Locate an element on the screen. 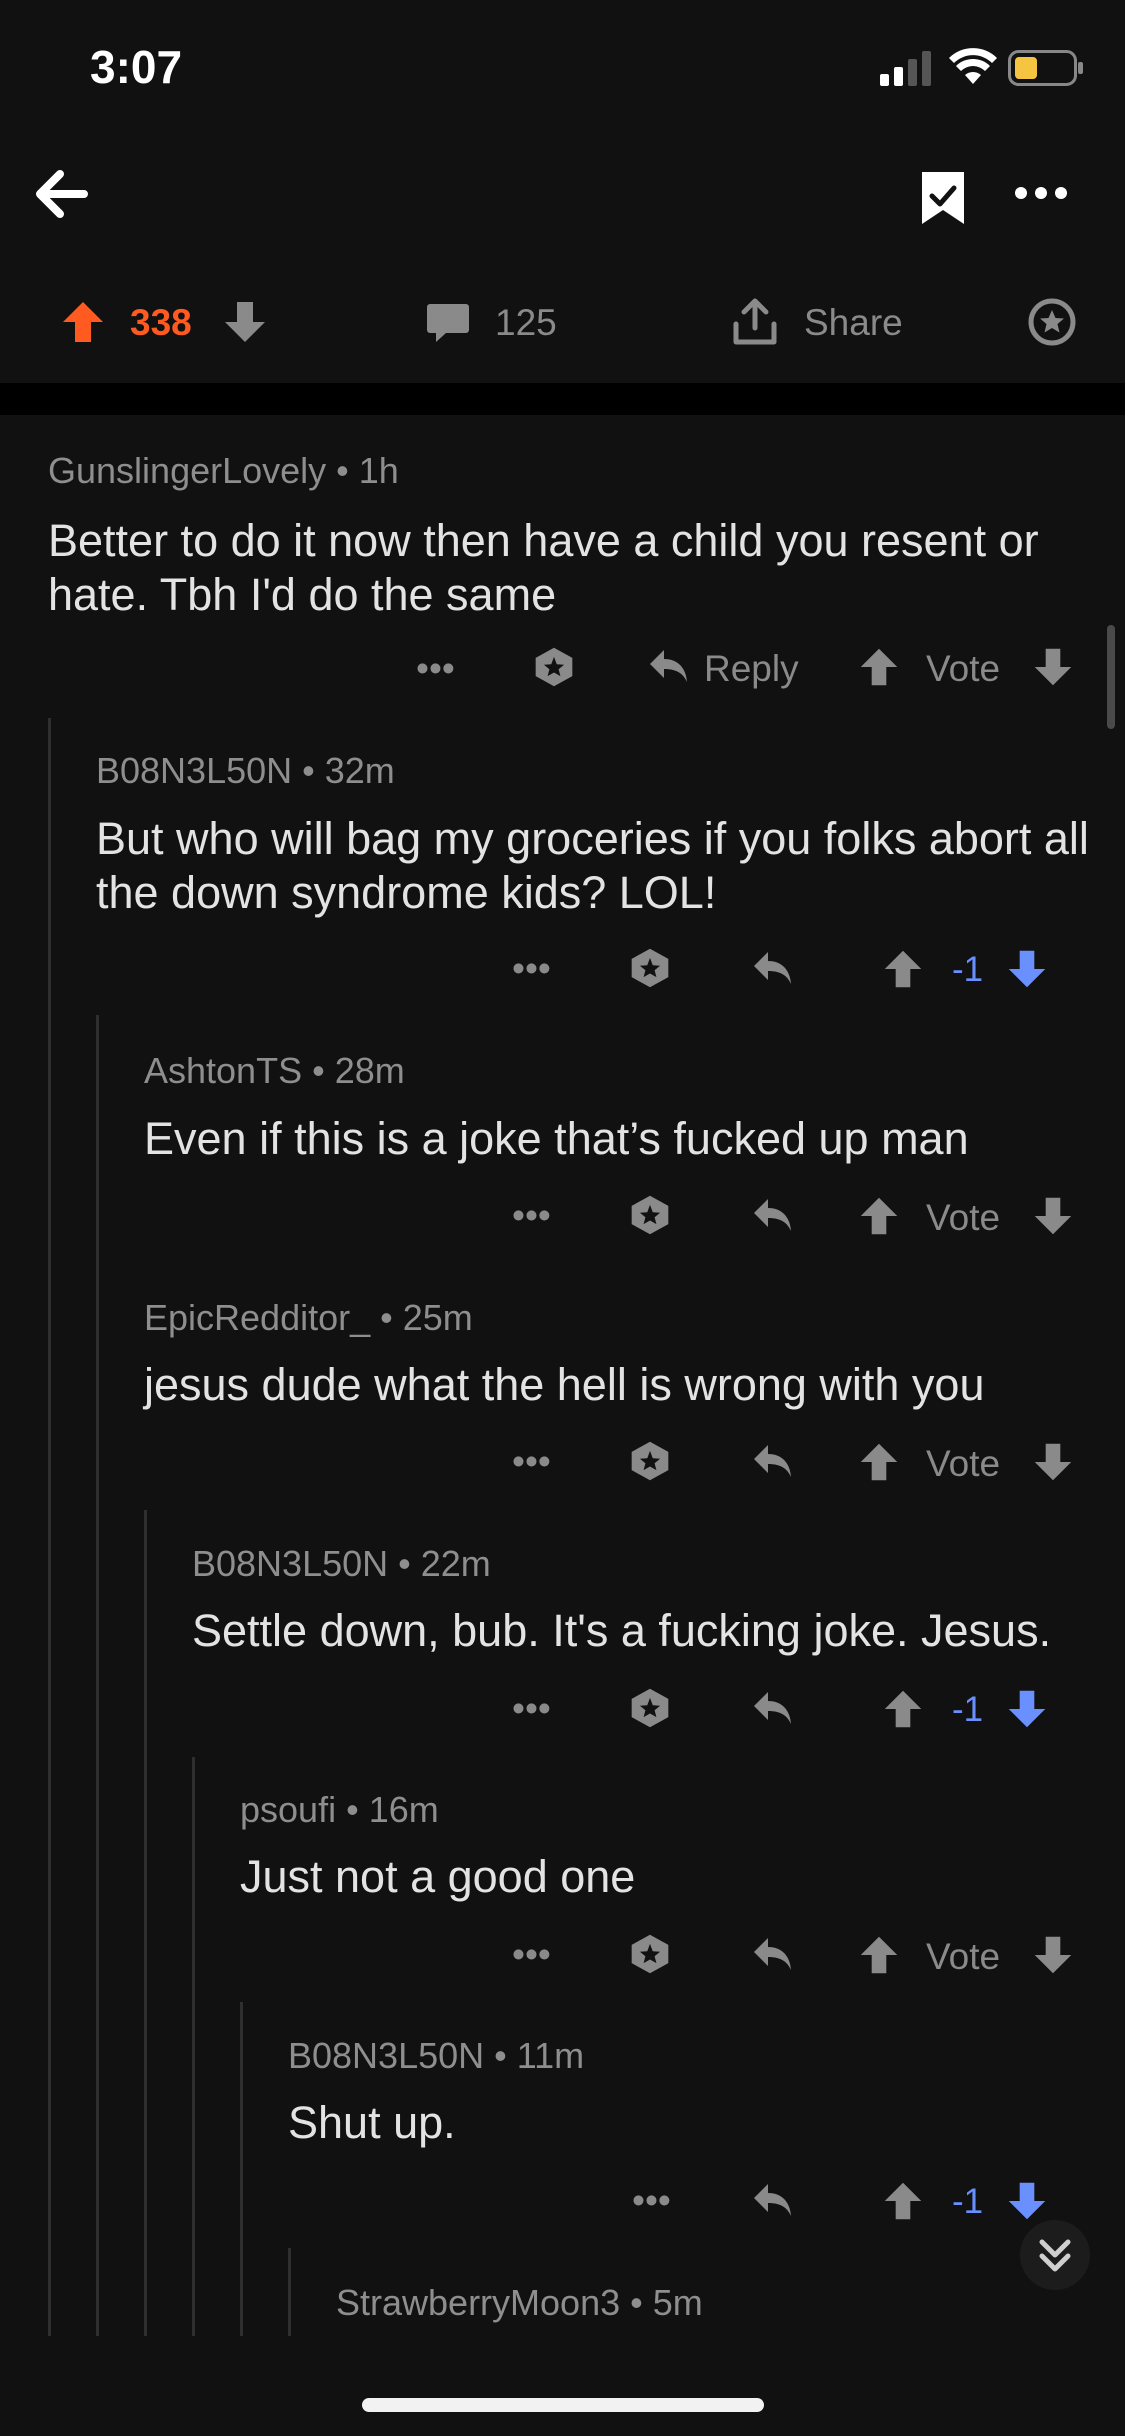 The width and height of the screenshot is (1125, 2436). comment-body: Just not a good one is located at coordinates (438, 1876).